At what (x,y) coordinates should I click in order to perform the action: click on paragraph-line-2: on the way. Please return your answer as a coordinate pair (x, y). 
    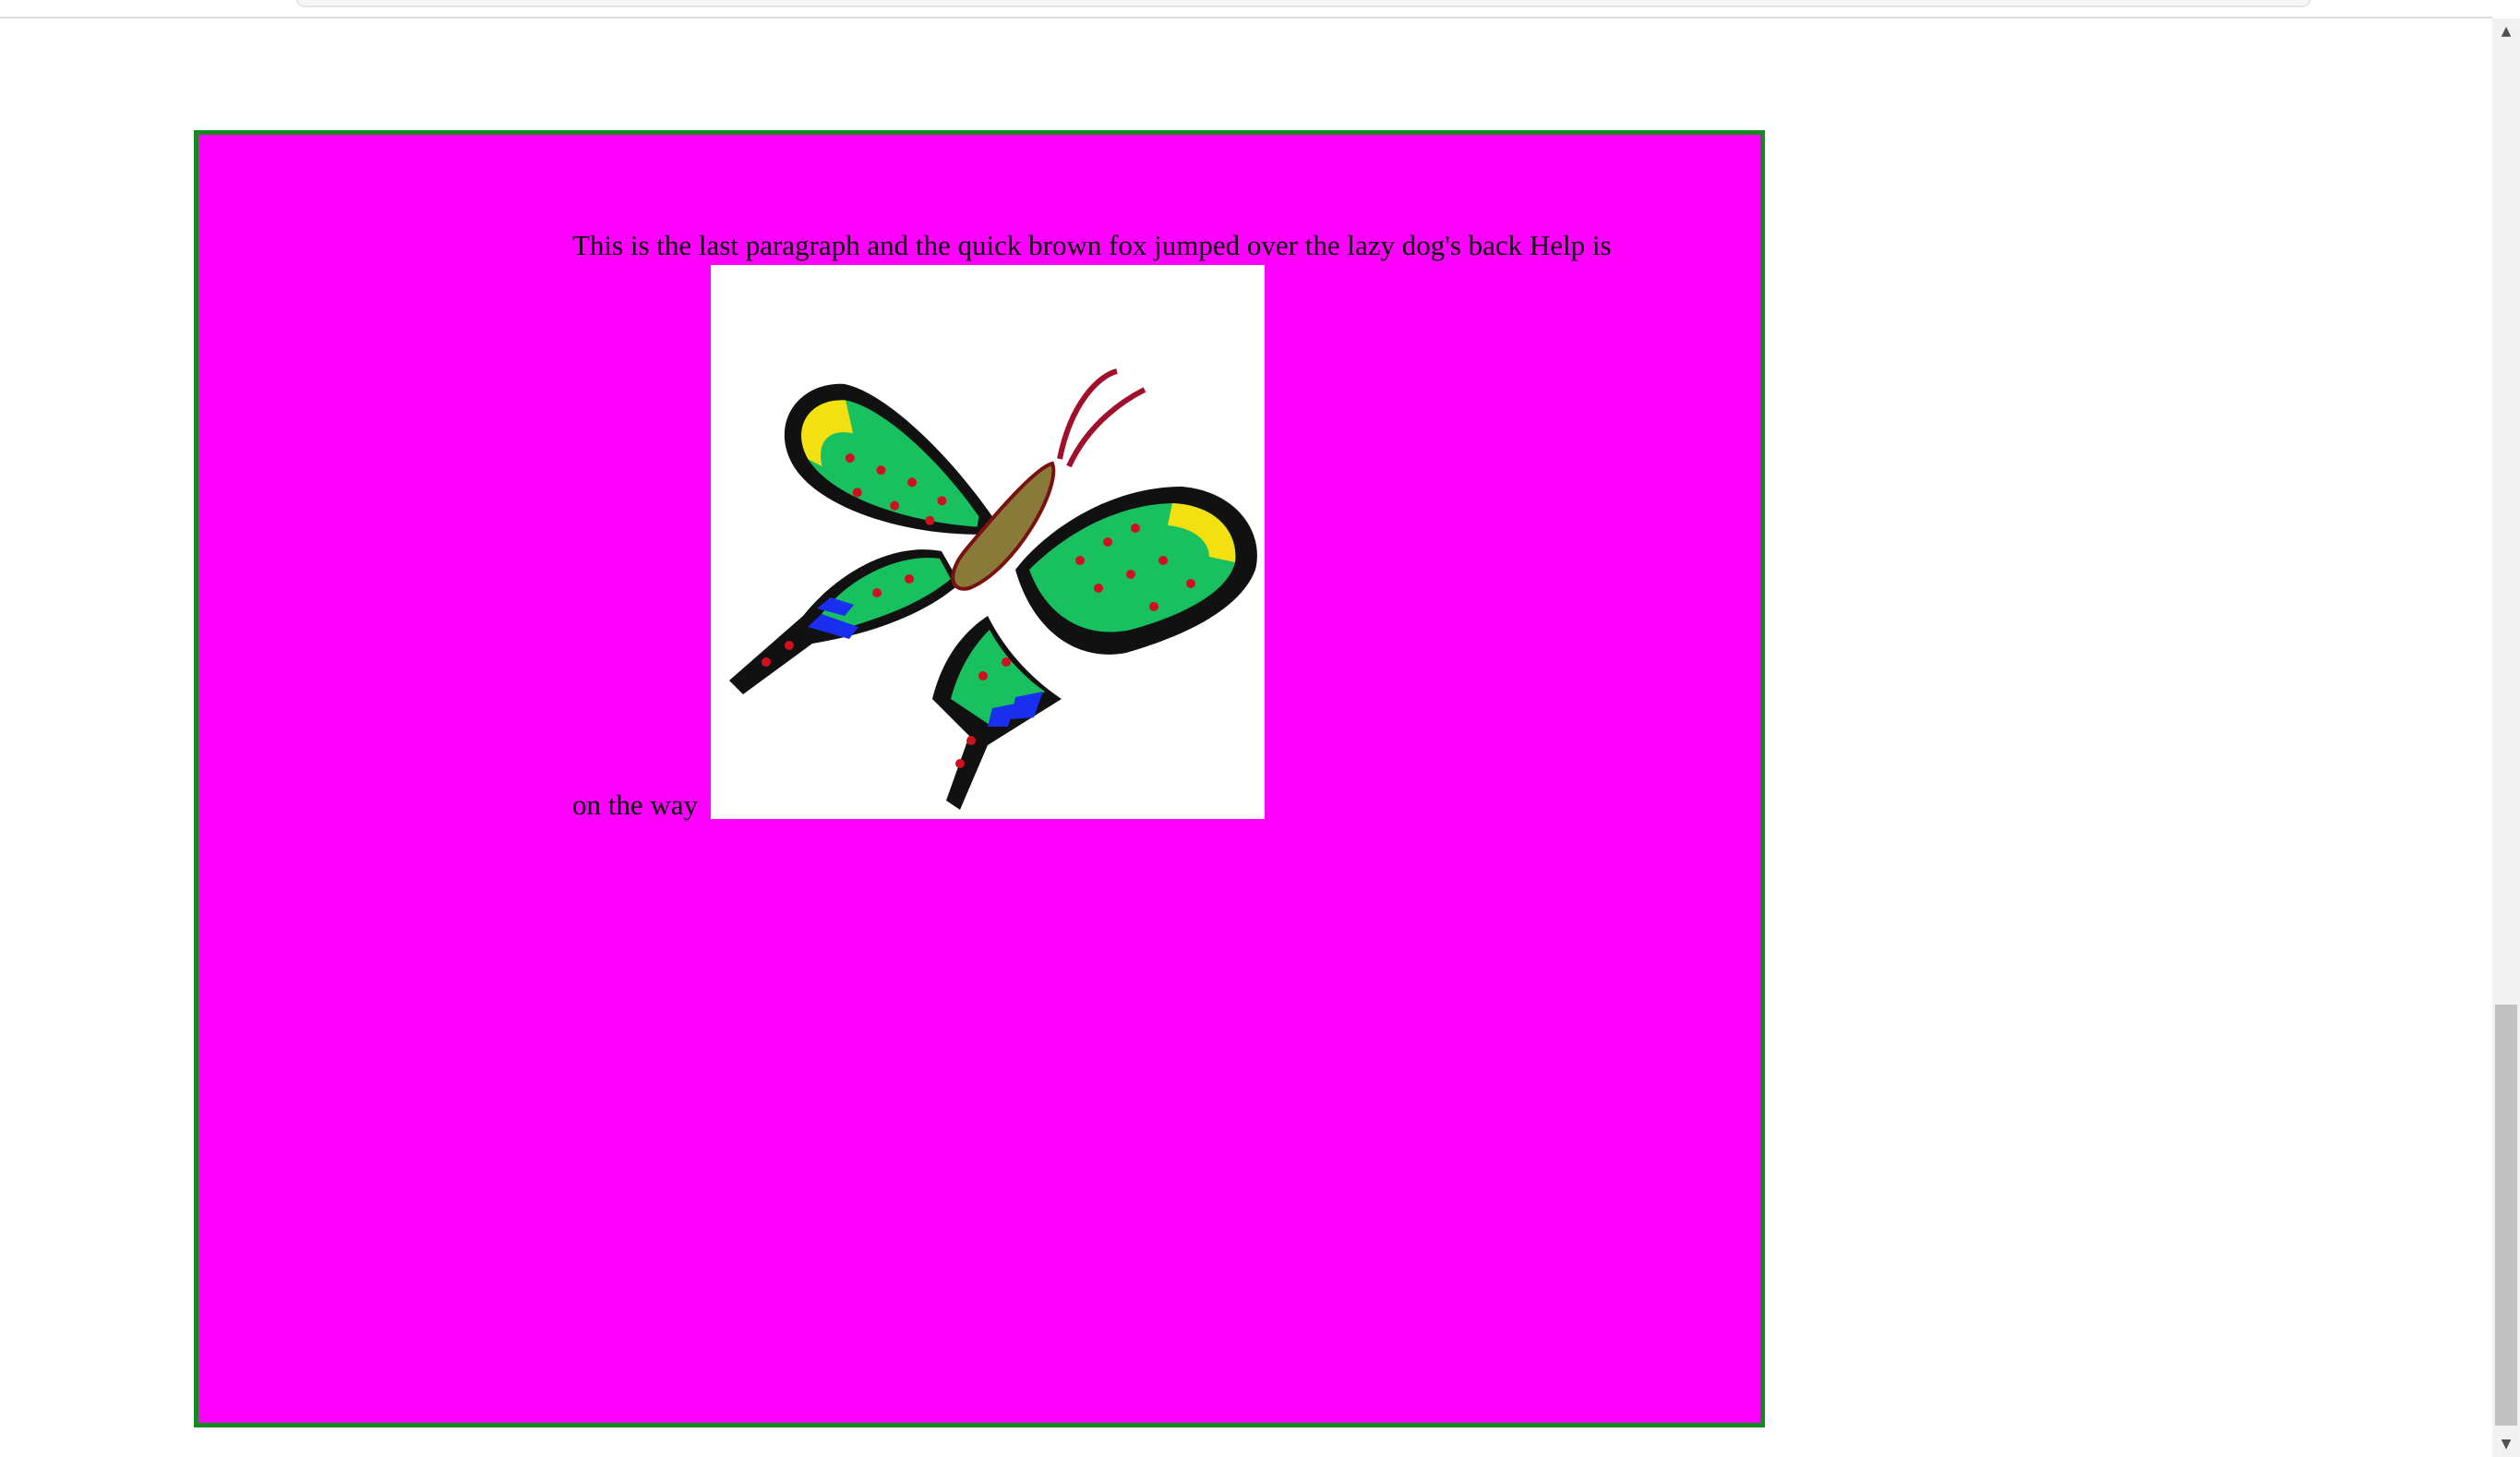
    Looking at the image, I should click on (635, 805).